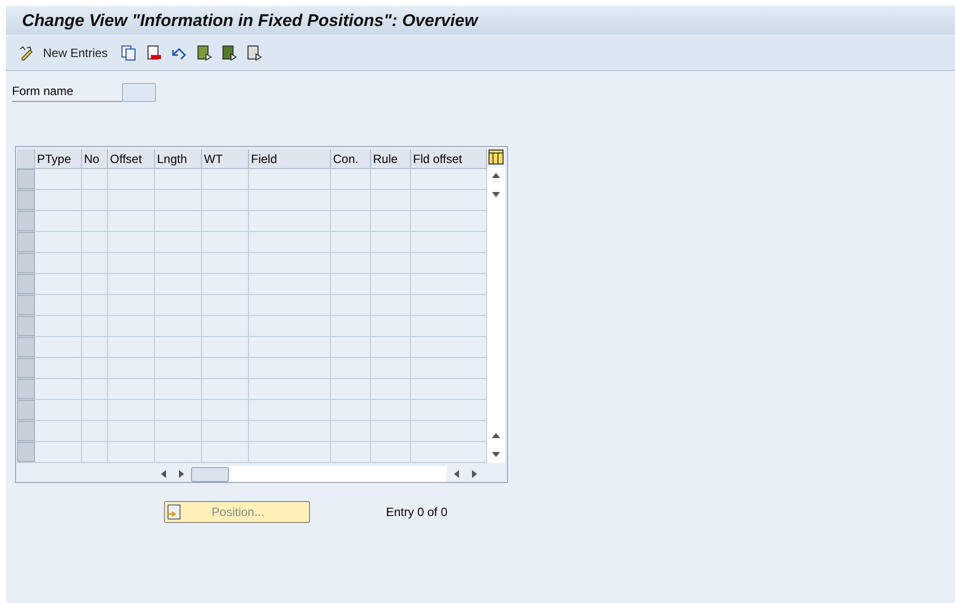  What do you see at coordinates (319, 474) in the screenshot?
I see `horizontal-scrollbar` at bounding box center [319, 474].